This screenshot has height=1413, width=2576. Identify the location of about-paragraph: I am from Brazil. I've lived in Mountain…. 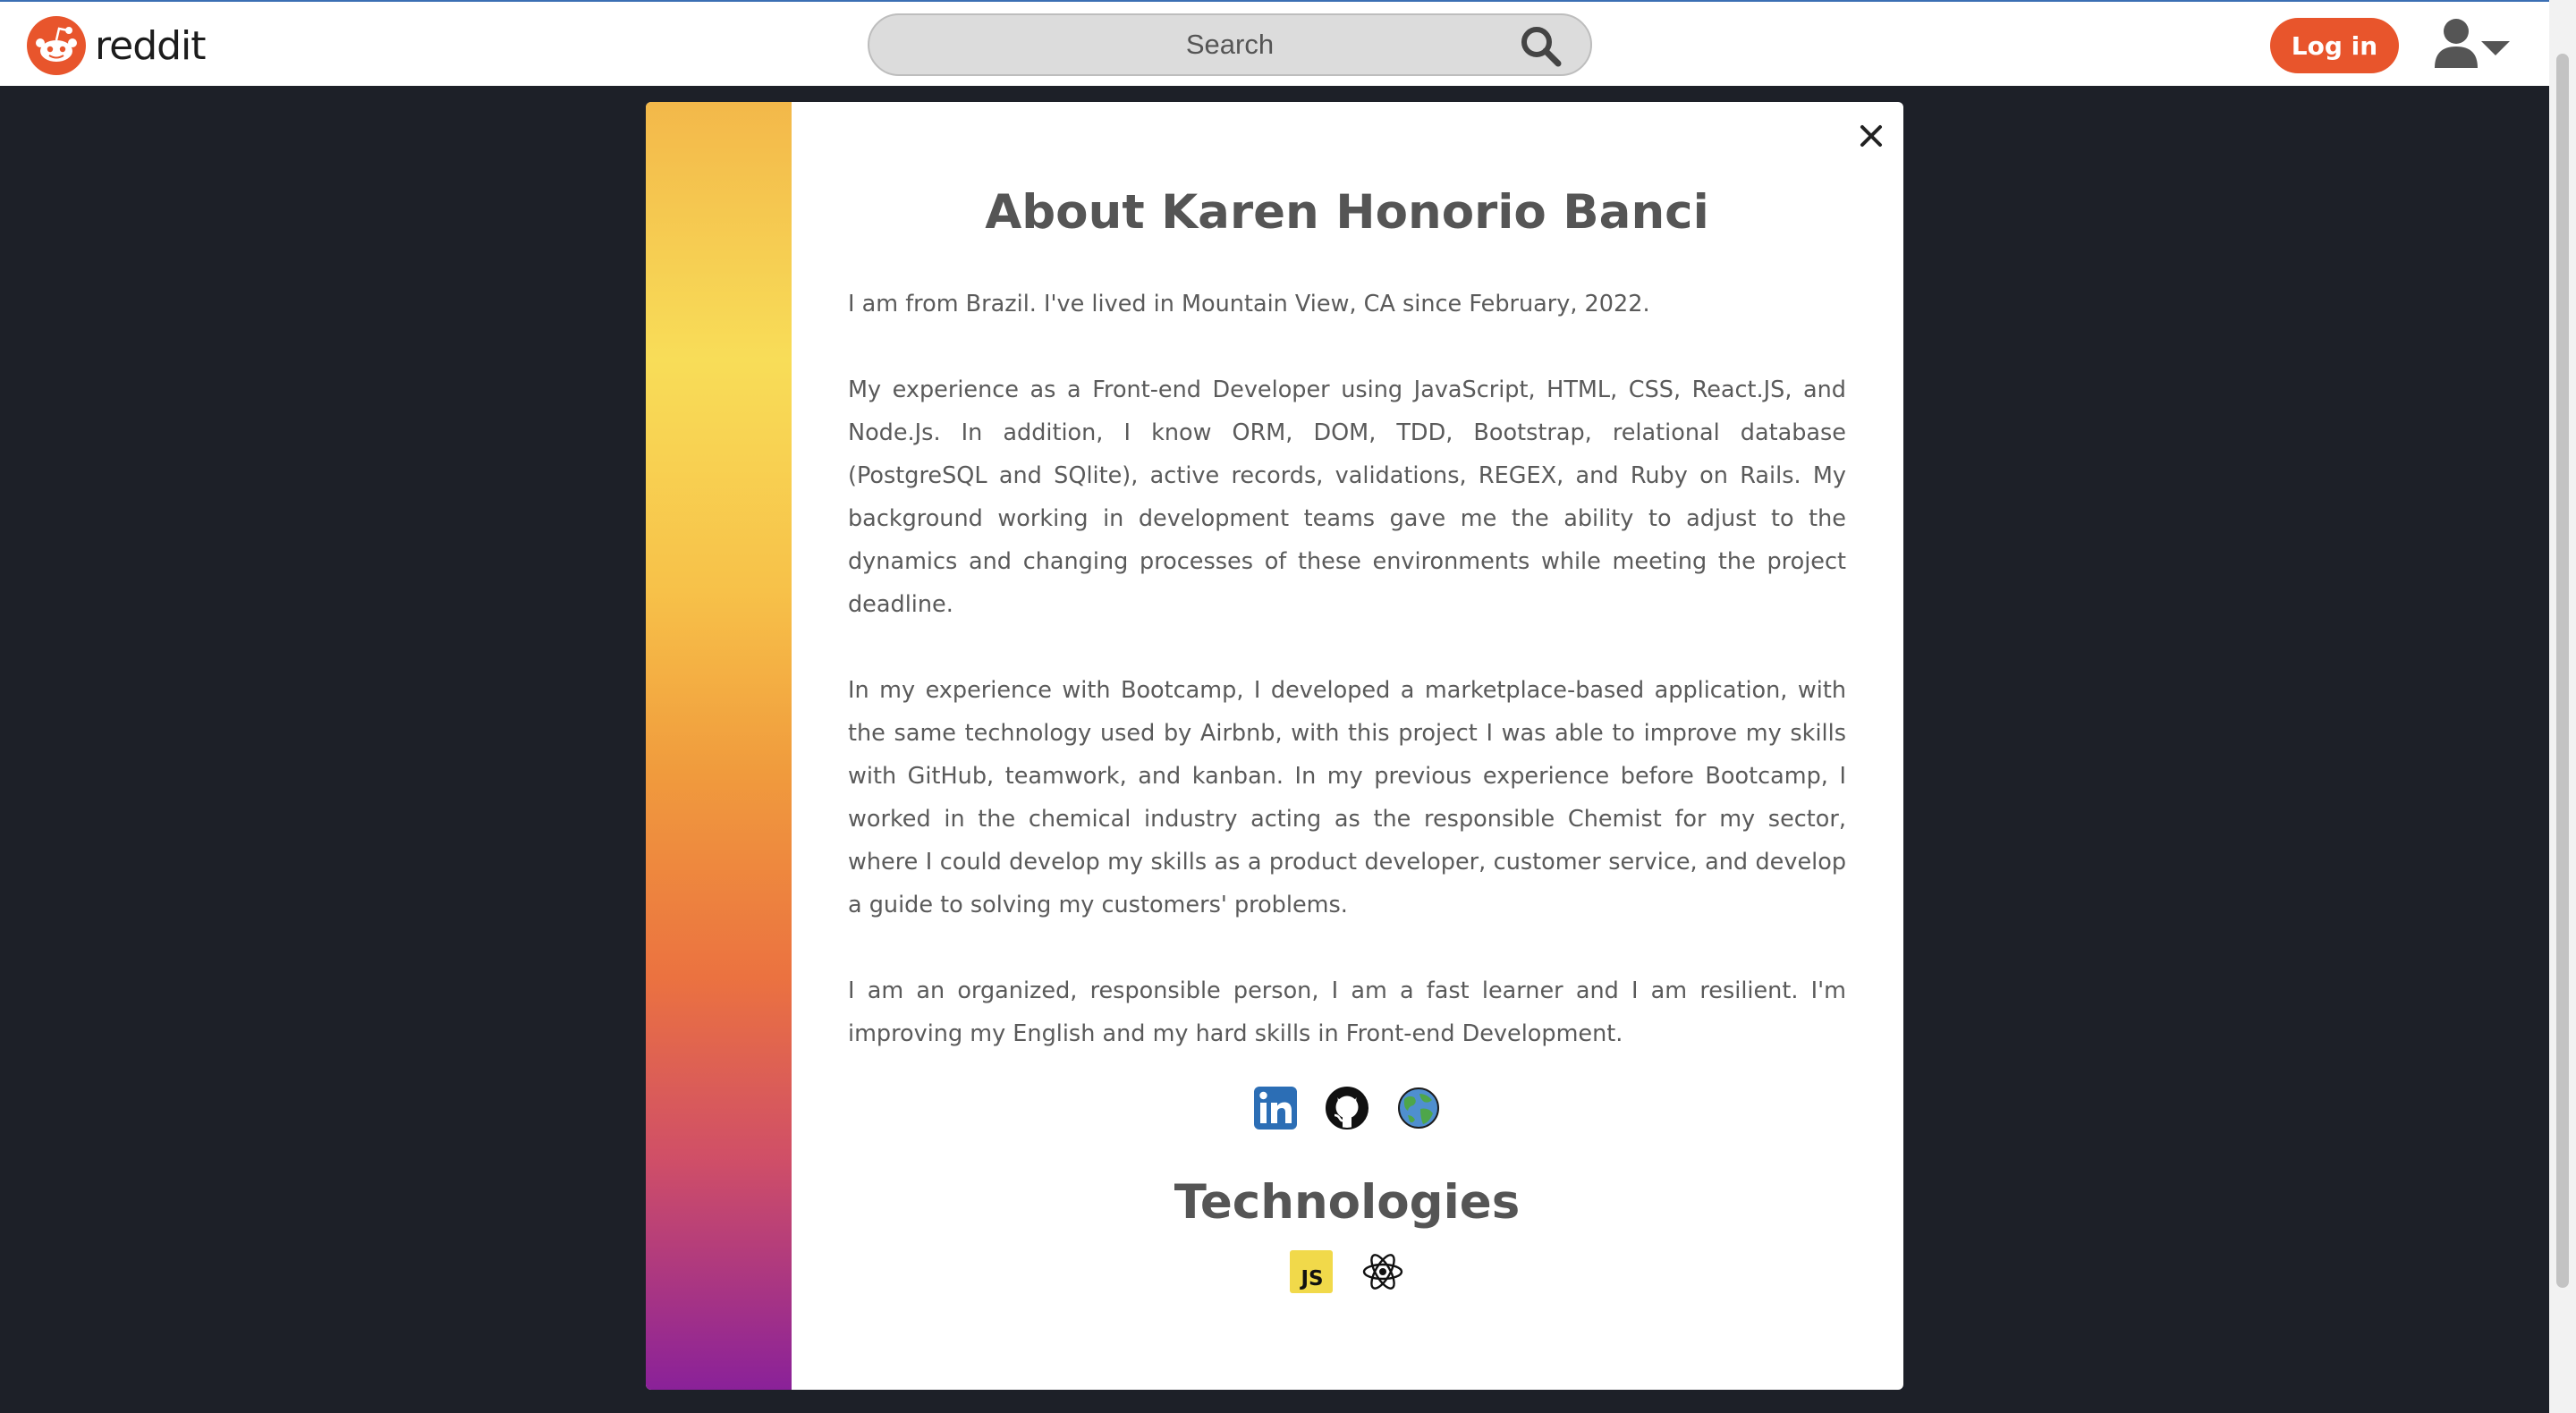
(1249, 303).